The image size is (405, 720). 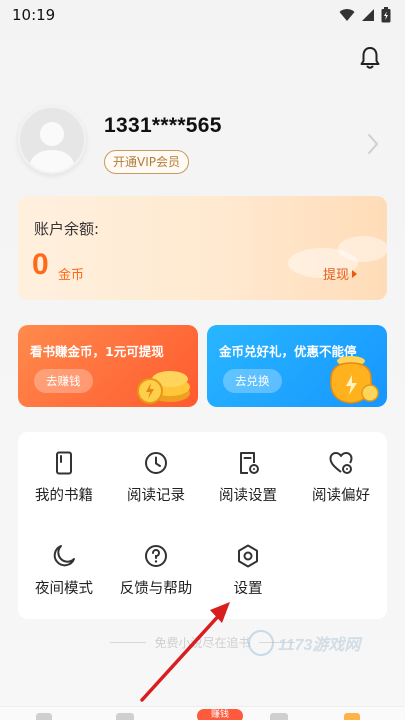 What do you see at coordinates (108, 366) in the screenshot?
I see `promo-card-earn: 看书赚金币，1元可提现 去赚钱` at bounding box center [108, 366].